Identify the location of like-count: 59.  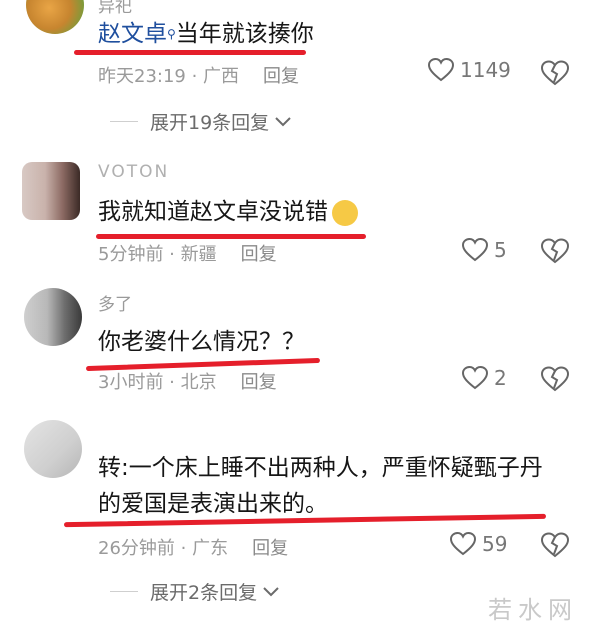
(495, 544).